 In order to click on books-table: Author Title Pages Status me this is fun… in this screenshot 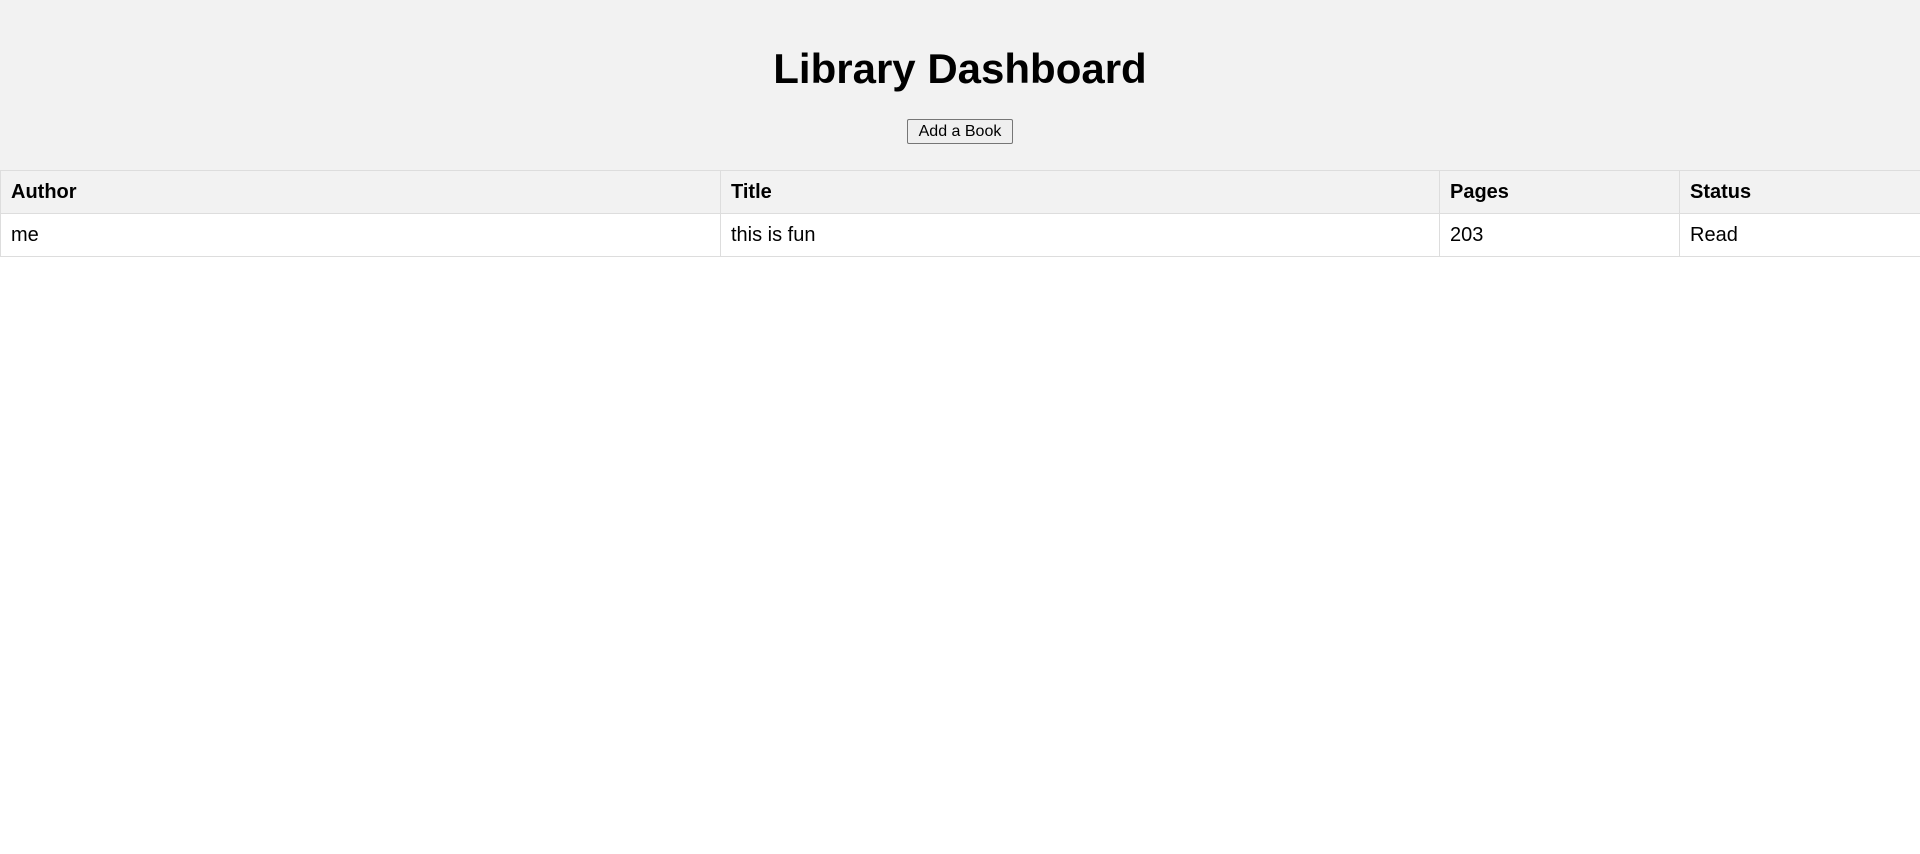, I will do `click(960, 213)`.